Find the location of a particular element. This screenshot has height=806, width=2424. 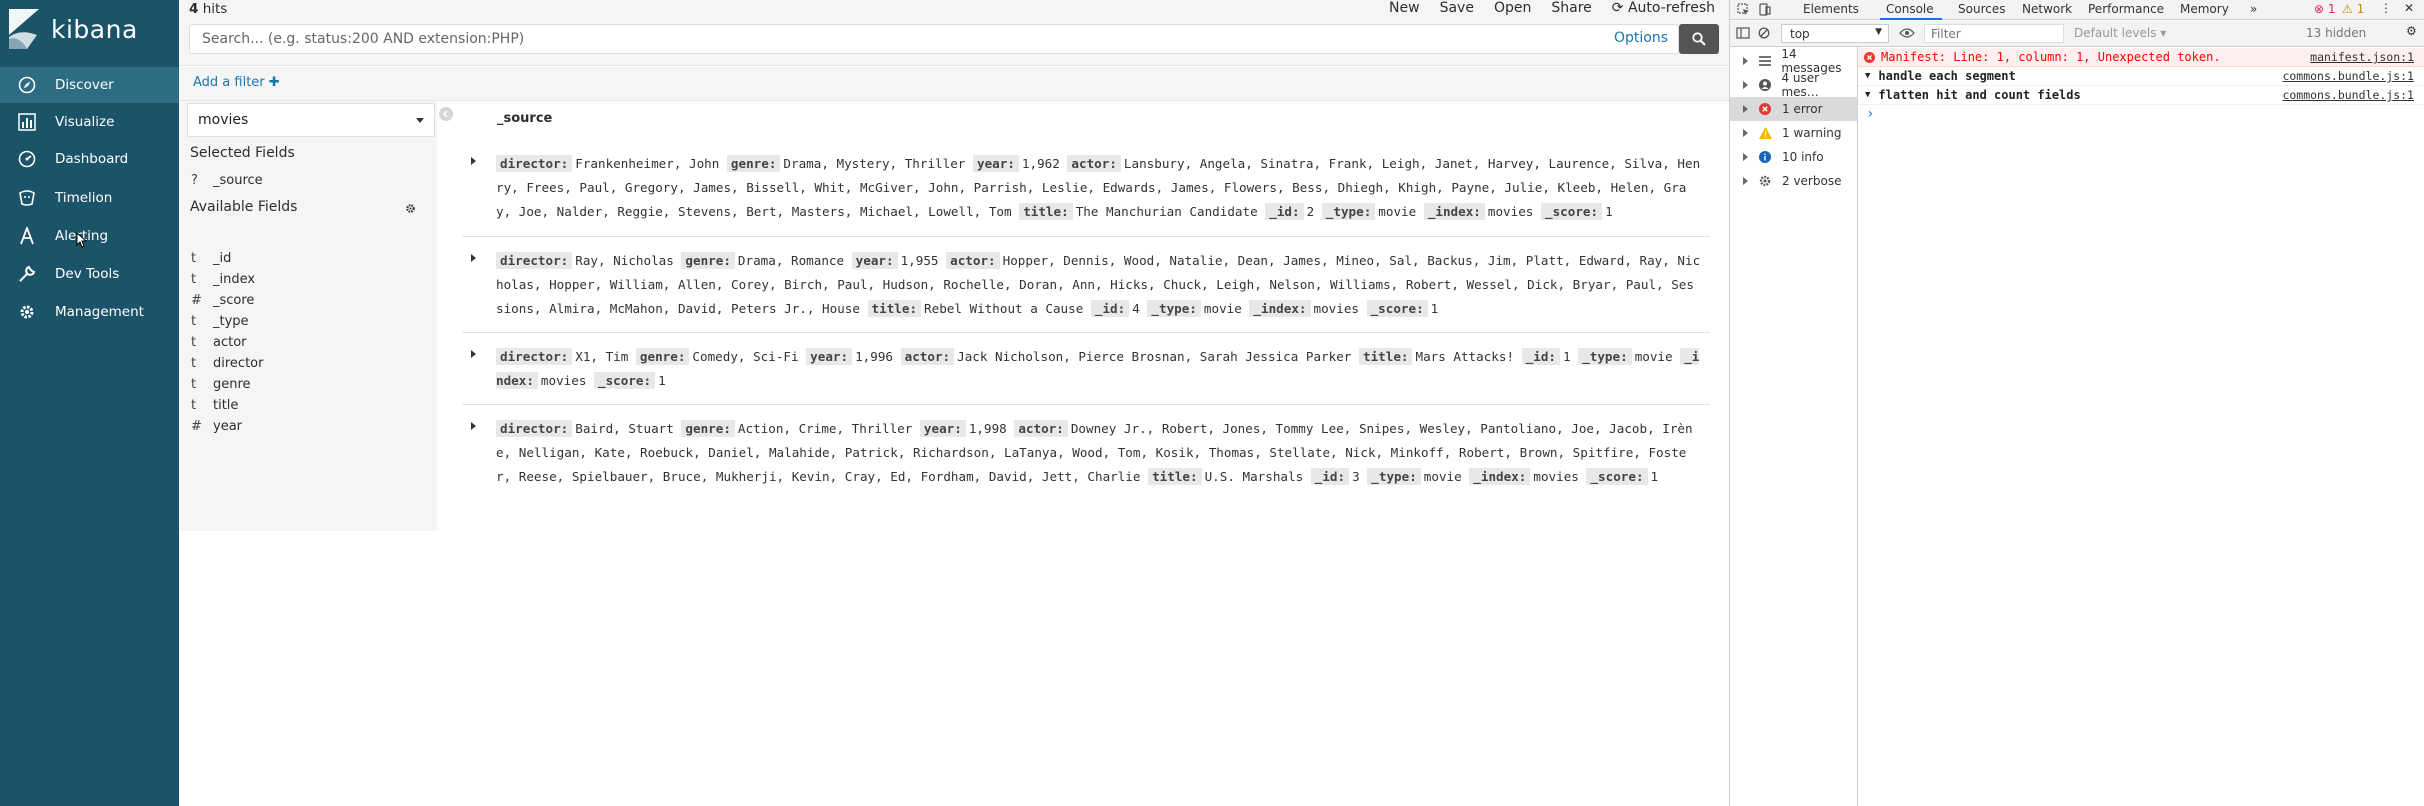

field-item-source: ? _source is located at coordinates (227, 180).